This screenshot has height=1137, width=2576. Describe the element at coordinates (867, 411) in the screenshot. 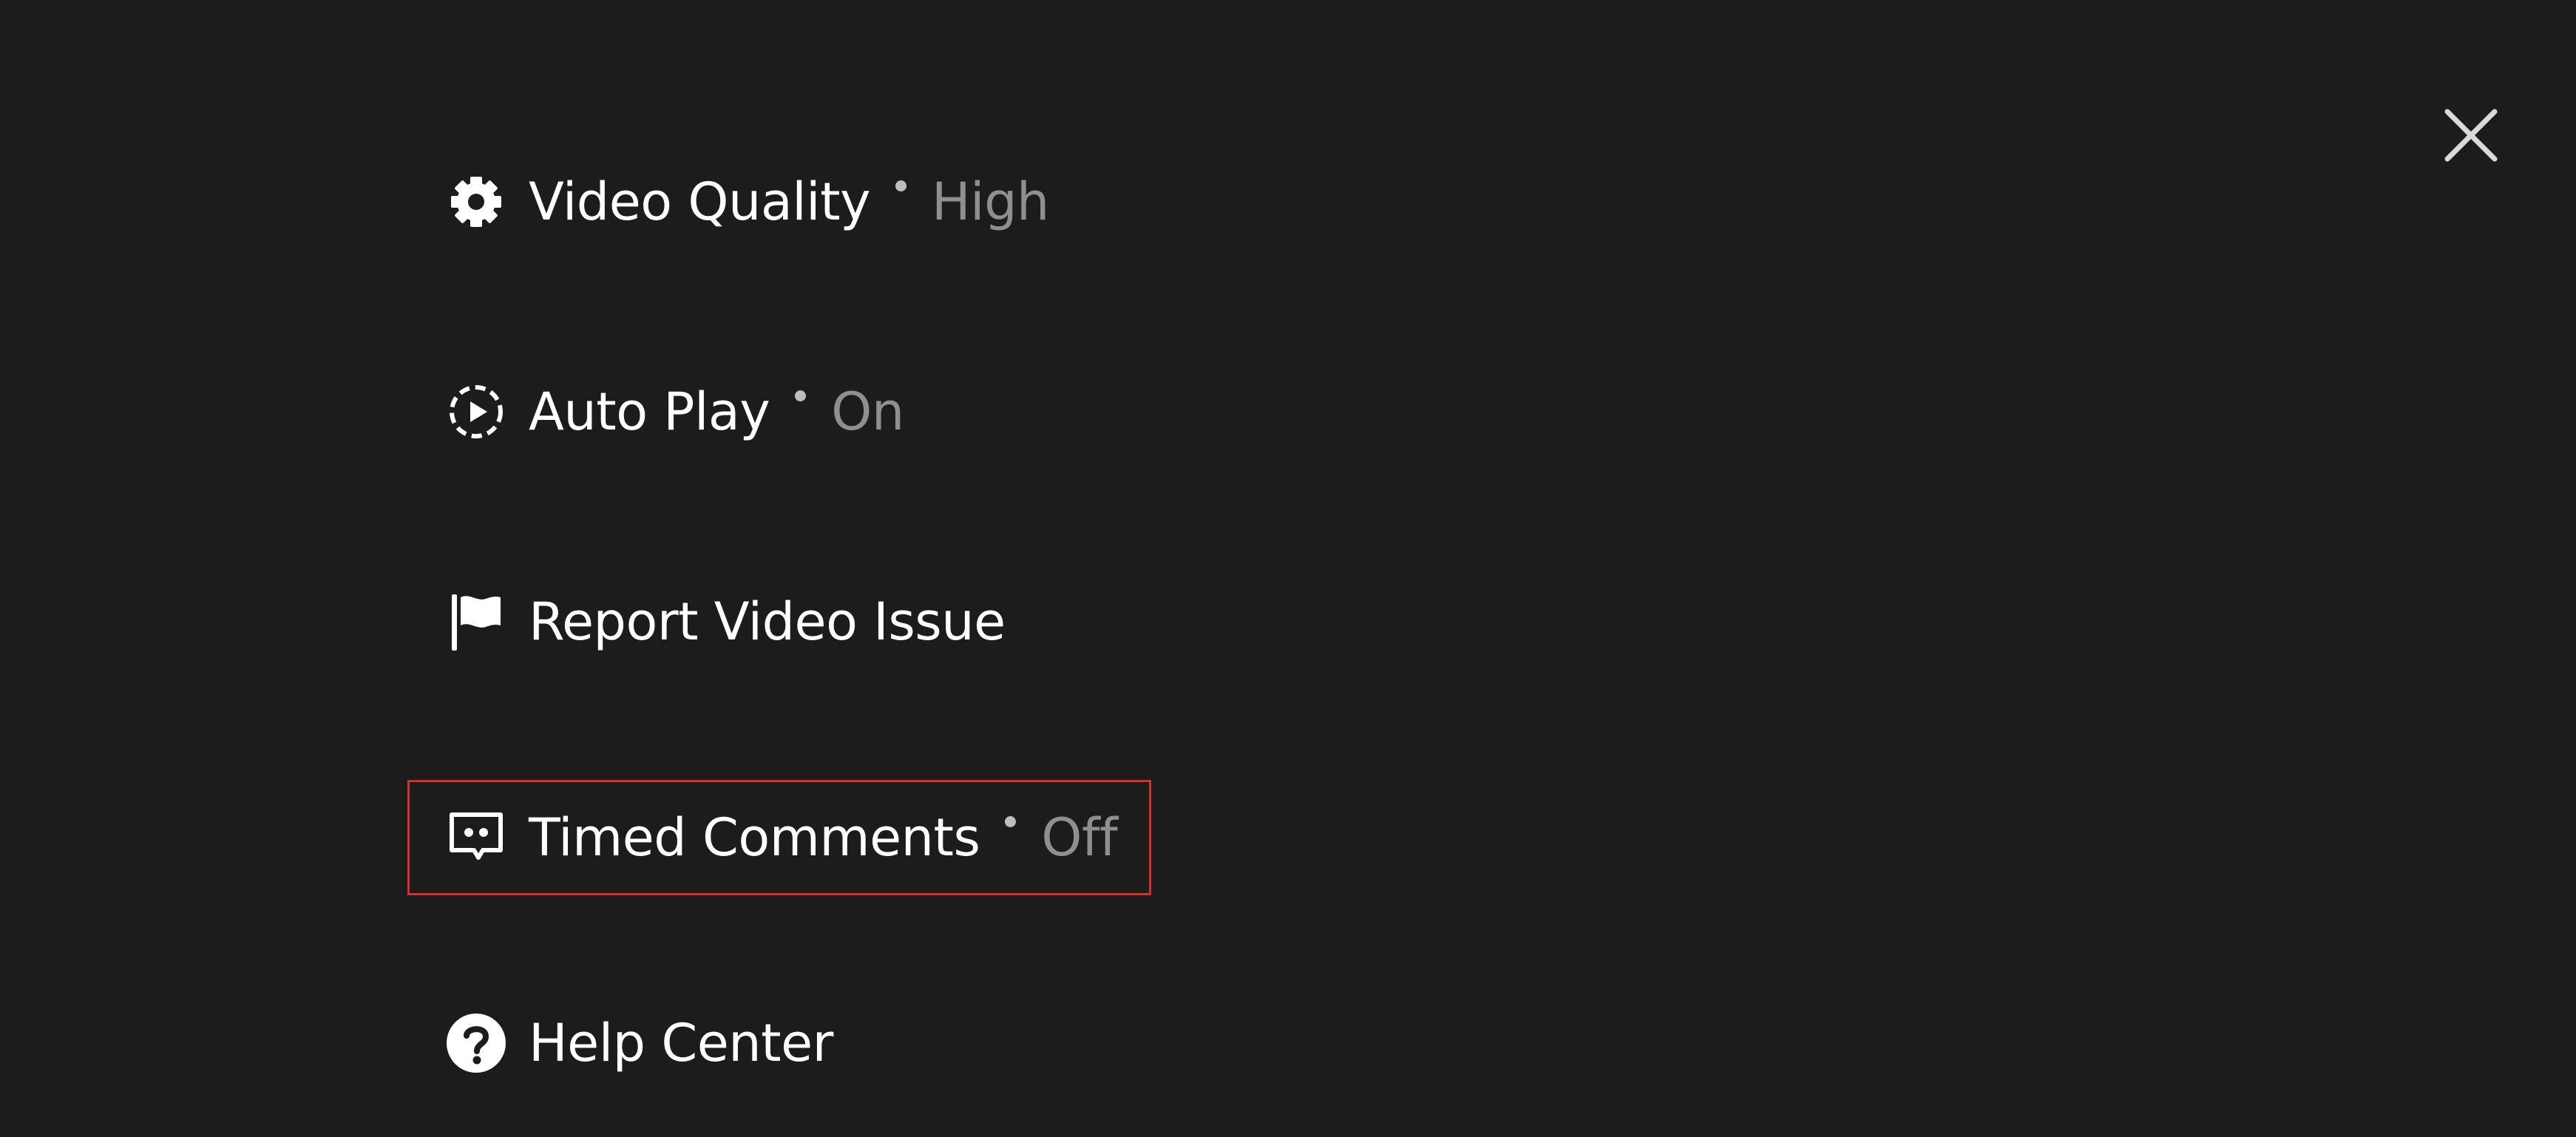

I see `menu-item-value: On` at that location.